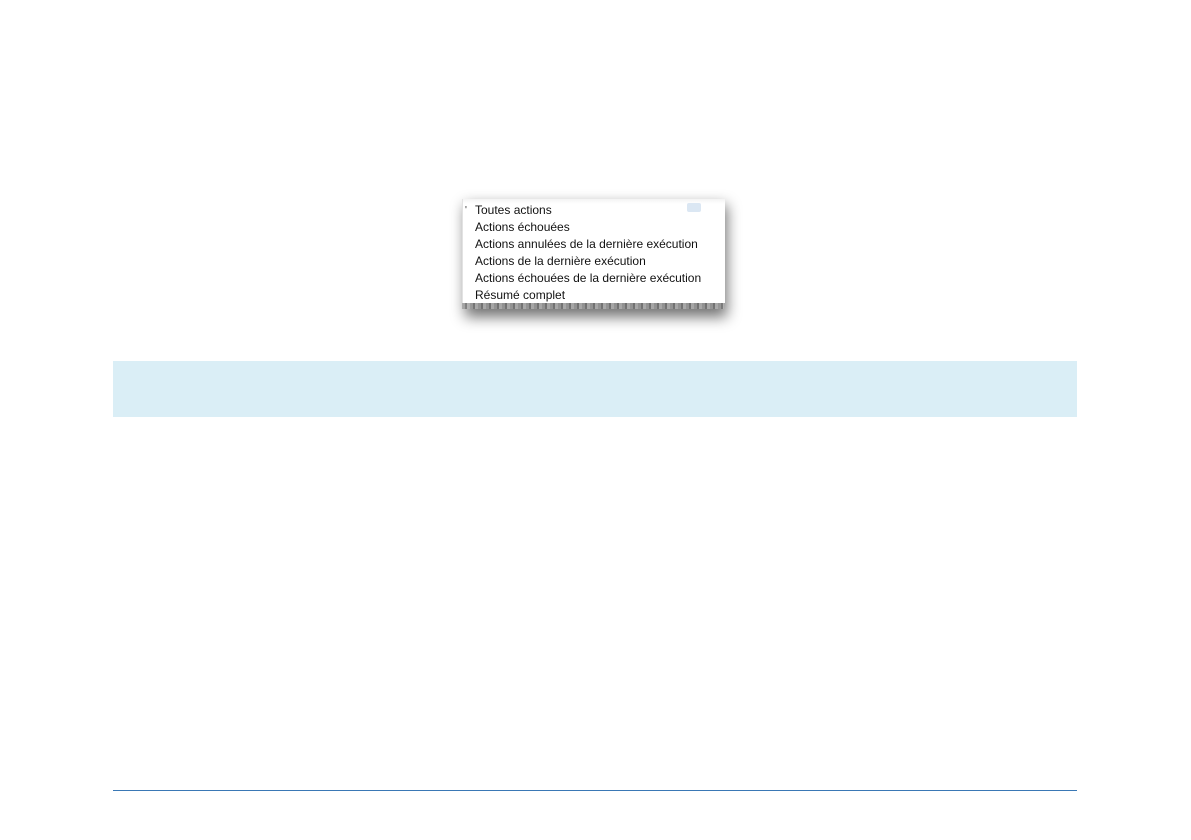 The image size is (1191, 840). What do you see at coordinates (694, 207) in the screenshot?
I see `menu-background-artifact` at bounding box center [694, 207].